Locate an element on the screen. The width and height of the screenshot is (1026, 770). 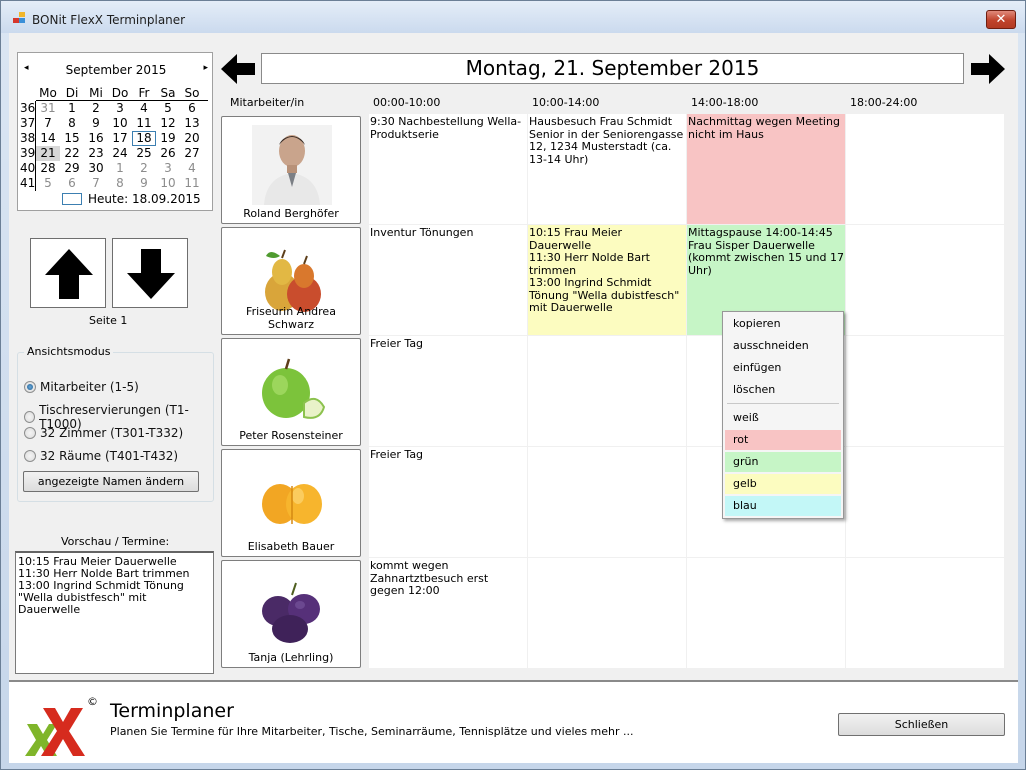
close-button: Schließen is located at coordinates (921, 724).